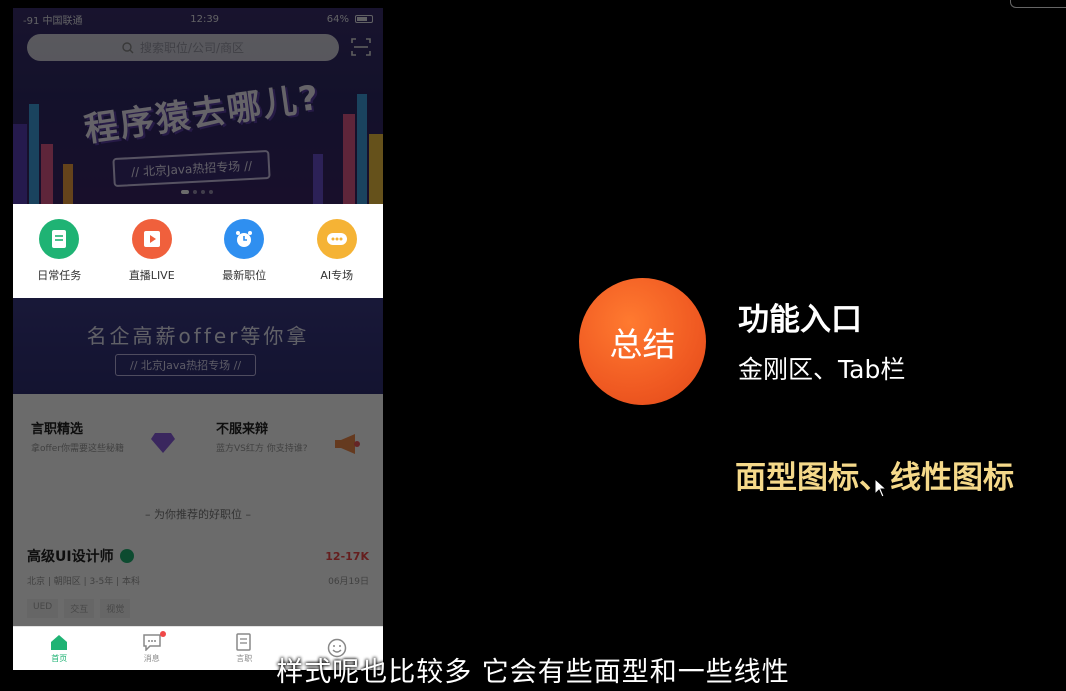 Image resolution: width=1066 pixels, height=691 pixels. I want to click on job-meta: 北京 | 朝阳区 | 3-5年 | 本科, so click(83, 582).